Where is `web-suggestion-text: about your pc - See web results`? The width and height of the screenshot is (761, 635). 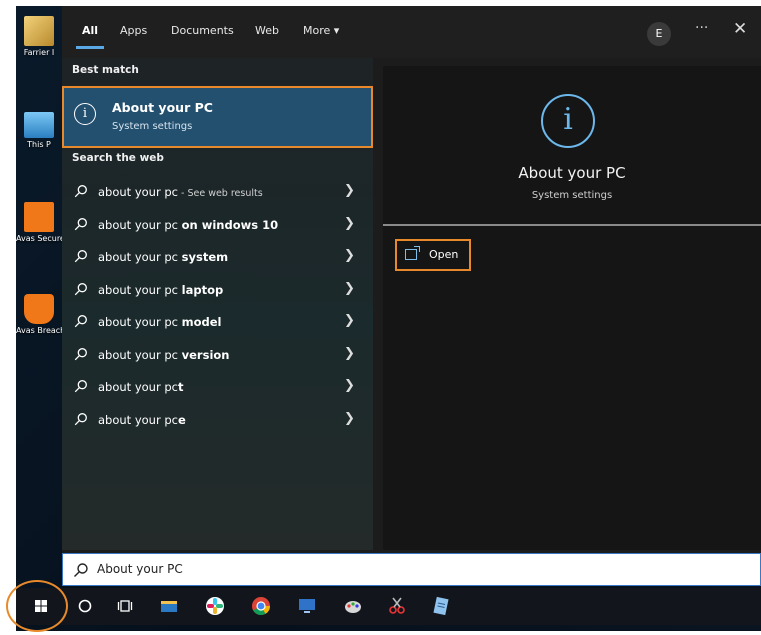
web-suggestion-text: about your pc - See web results is located at coordinates (180, 192).